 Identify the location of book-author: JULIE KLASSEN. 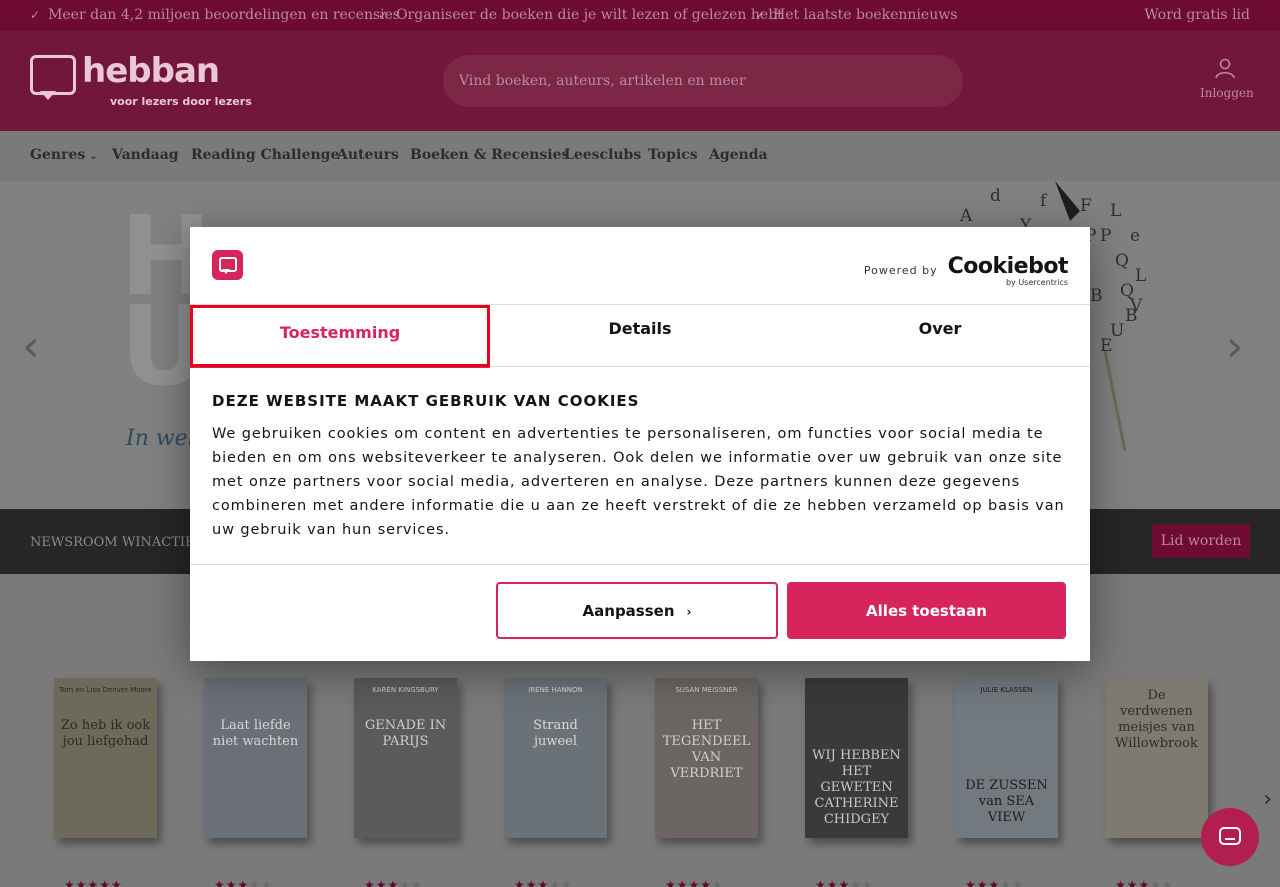
(1006, 690).